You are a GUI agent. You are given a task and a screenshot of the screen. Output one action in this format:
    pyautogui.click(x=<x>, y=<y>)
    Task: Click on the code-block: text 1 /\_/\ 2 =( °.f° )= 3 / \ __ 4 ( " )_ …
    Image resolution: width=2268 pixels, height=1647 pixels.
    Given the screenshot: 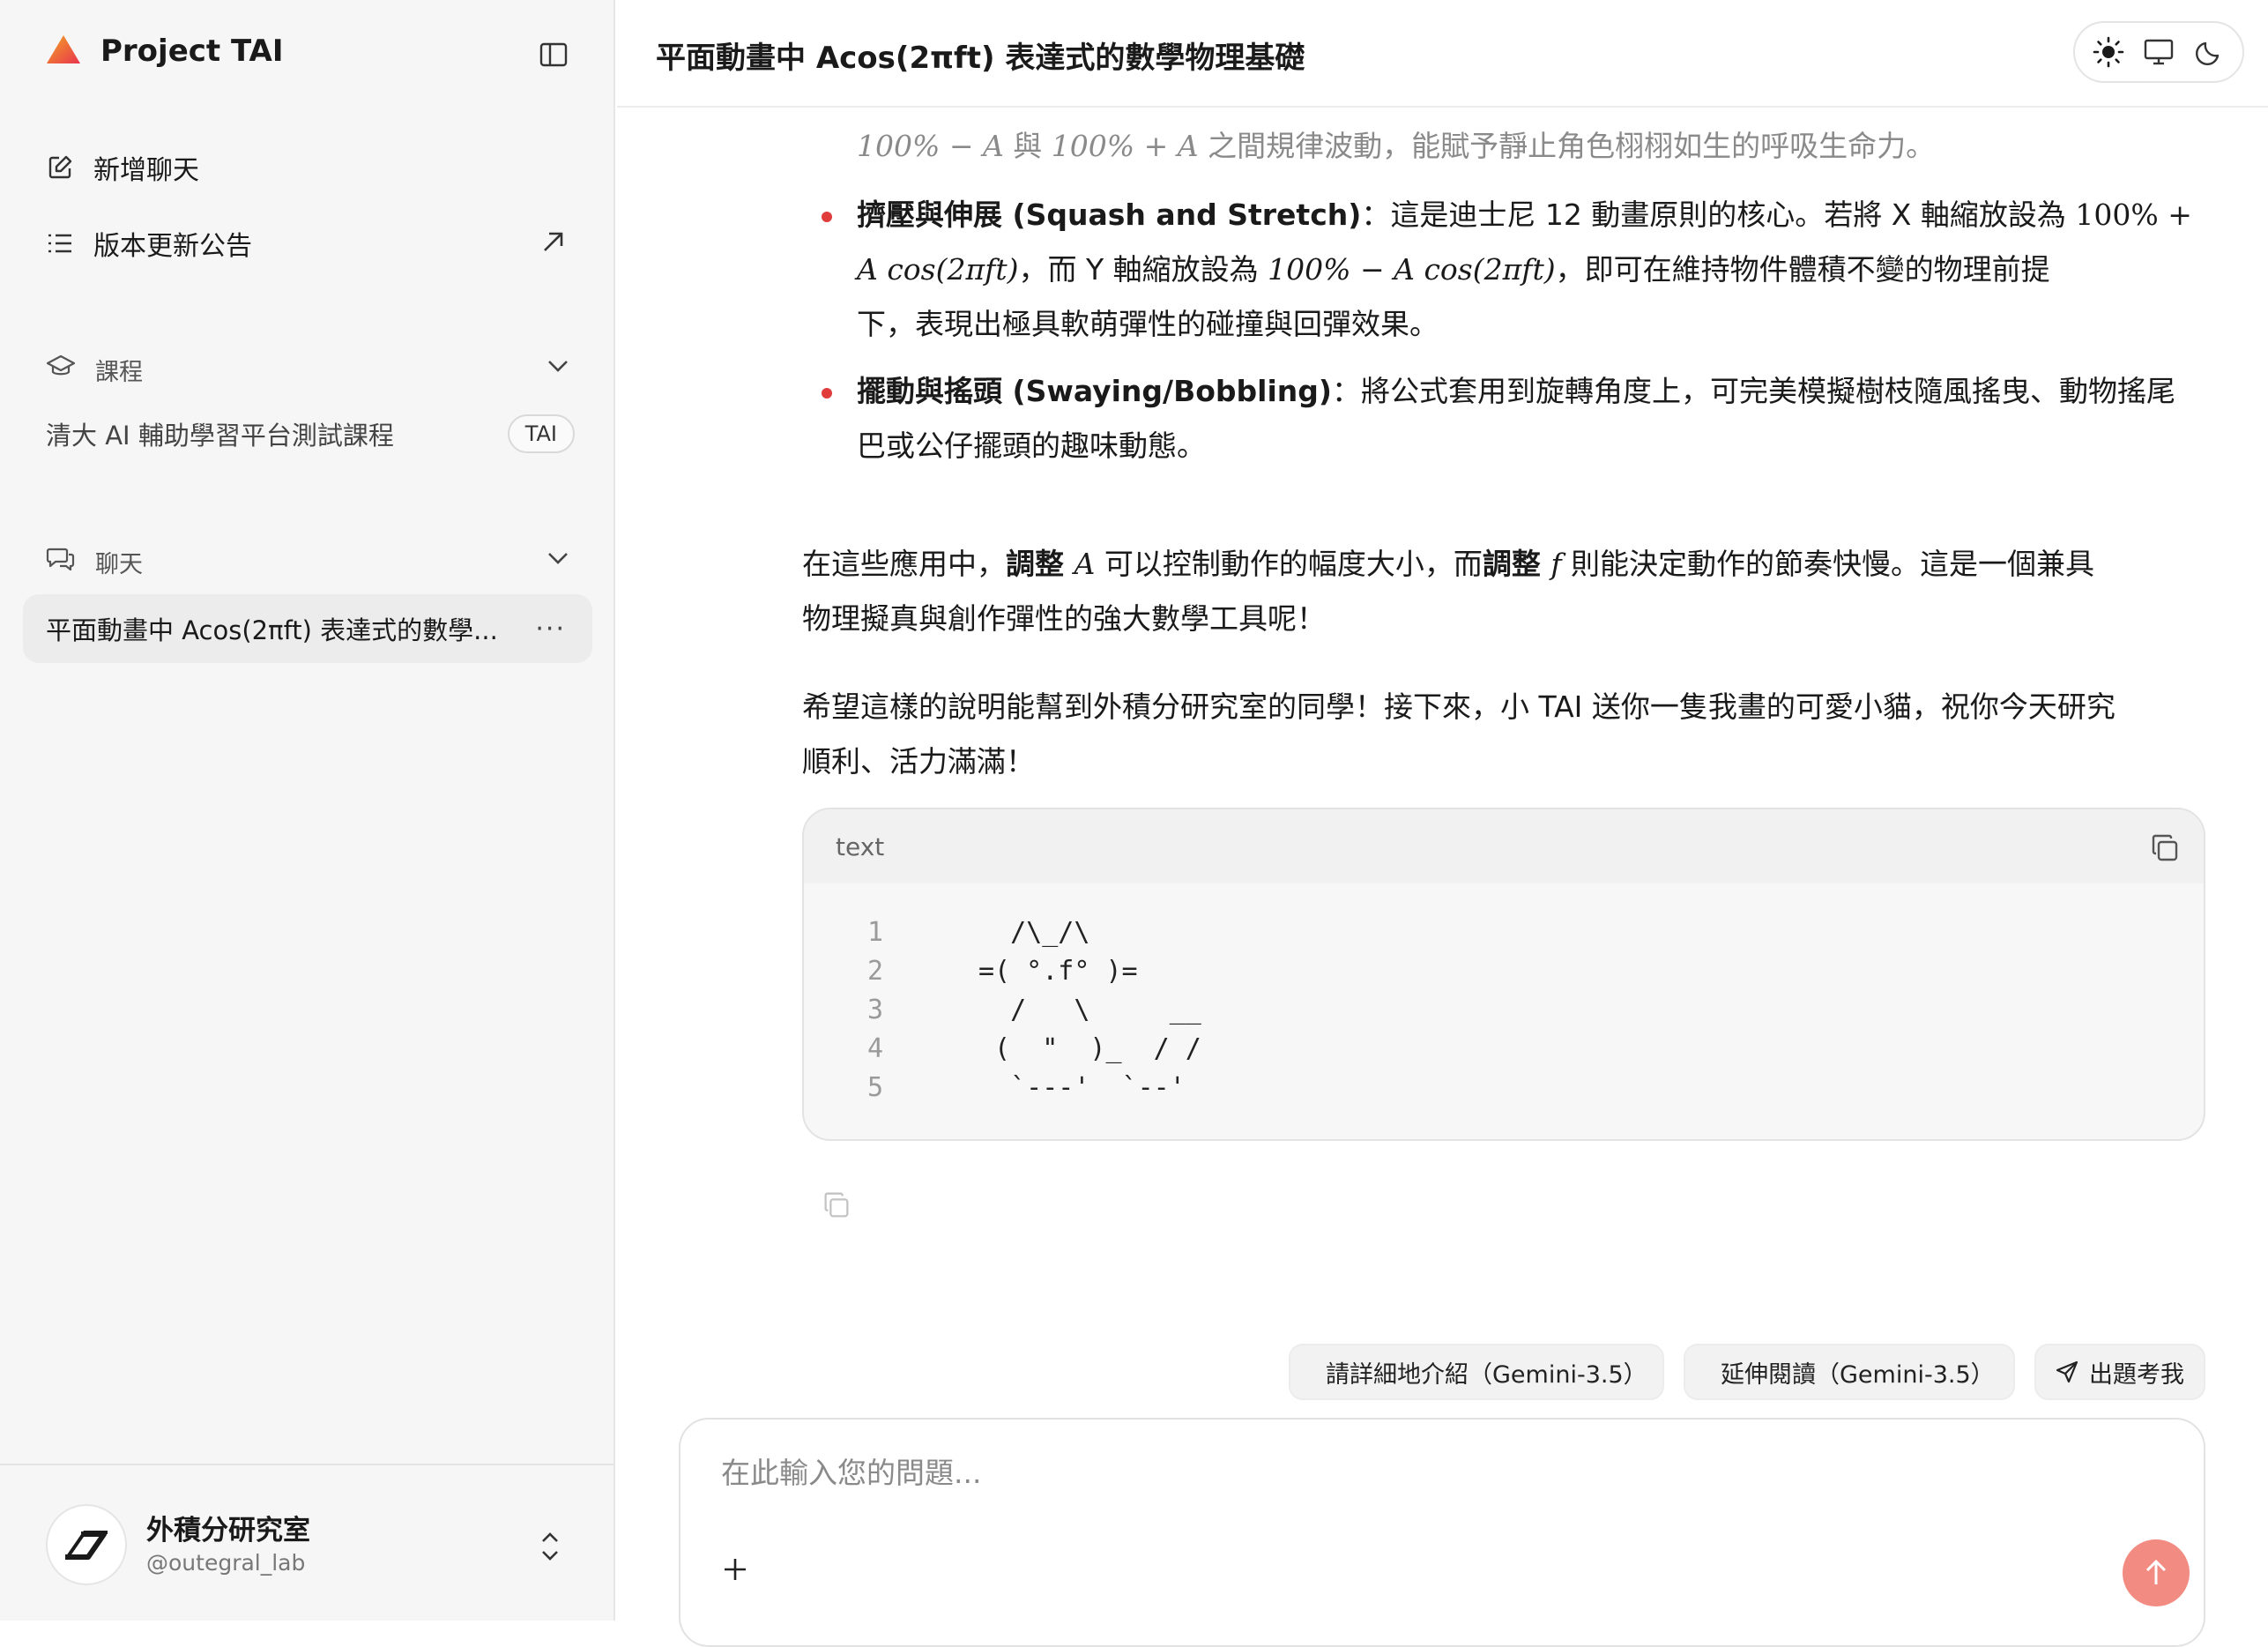 What is the action you would take?
    pyautogui.click(x=1503, y=974)
    